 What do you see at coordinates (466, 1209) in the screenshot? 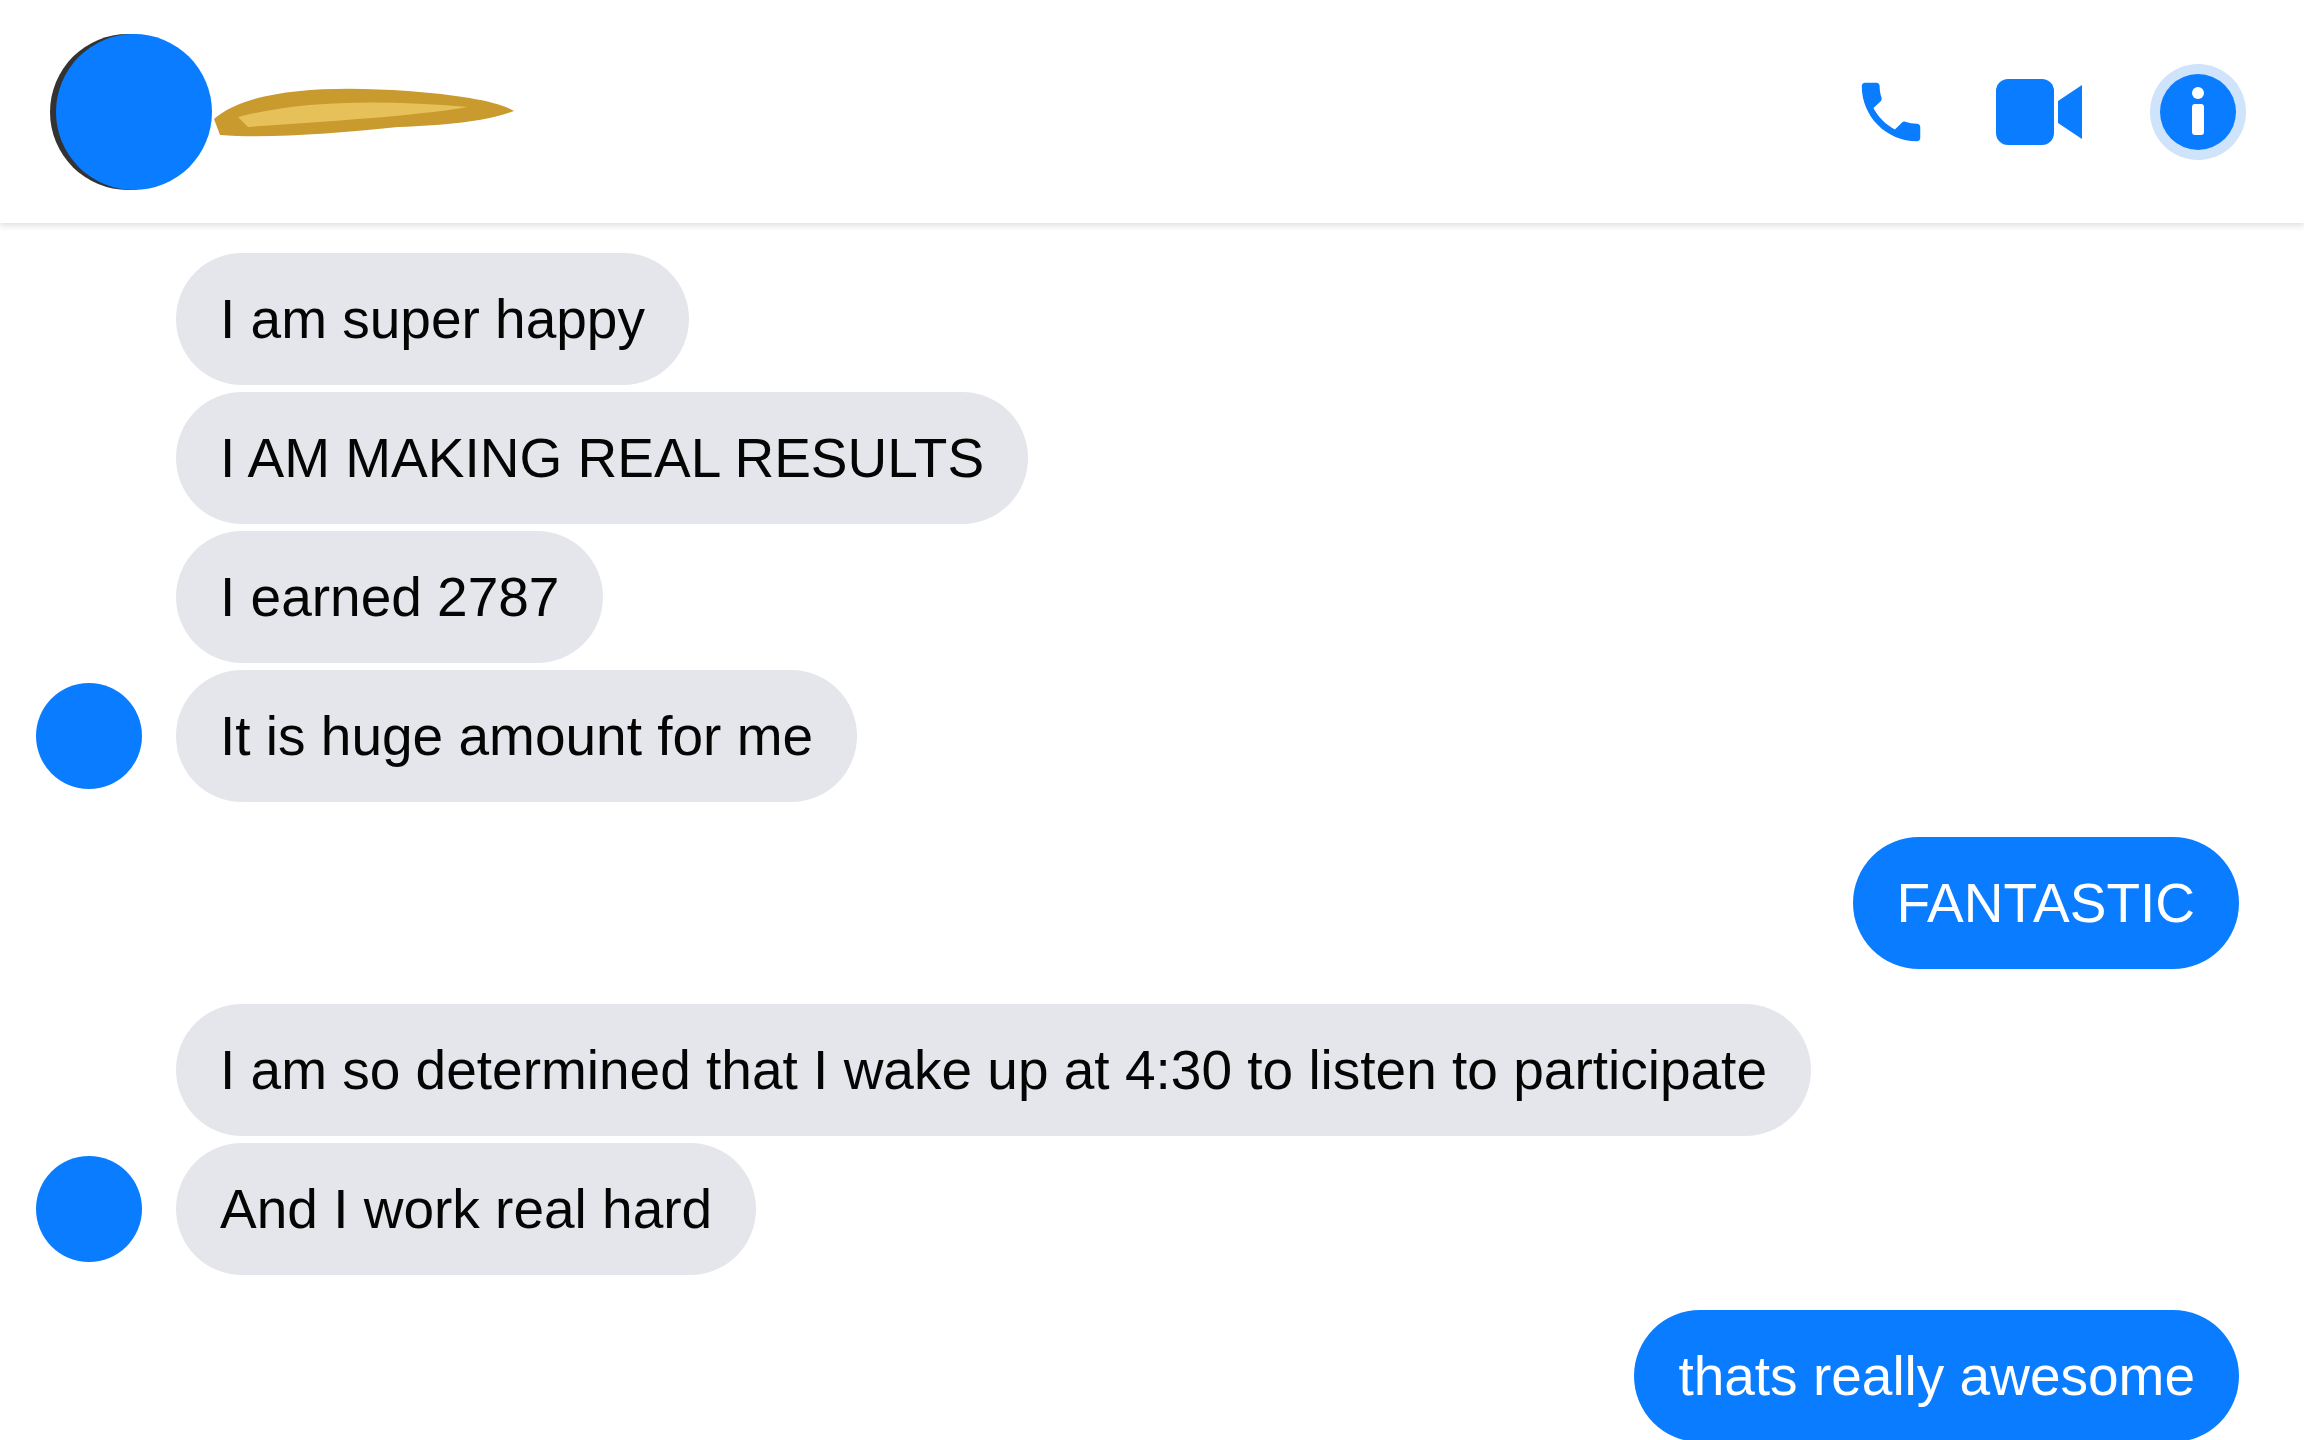
I see `message-bubble: And I work real hard` at bounding box center [466, 1209].